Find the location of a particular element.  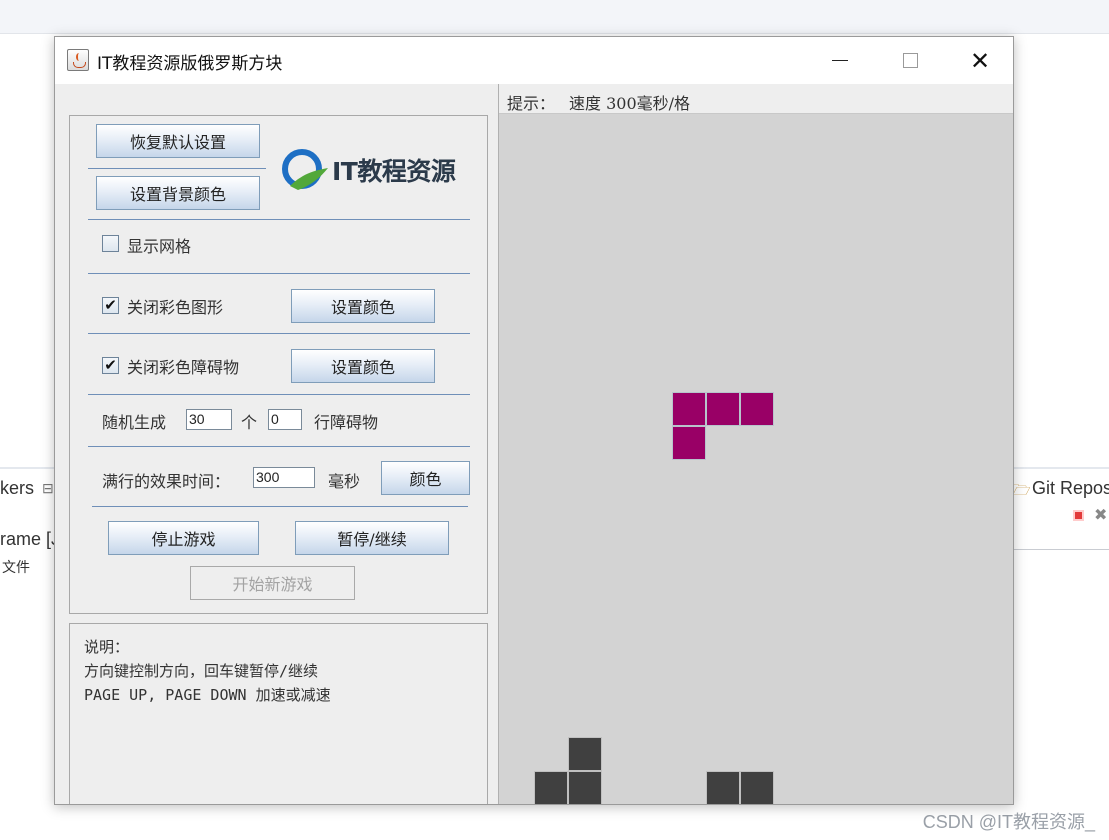

close-color-shapes-label: 关闭彩色图形 is located at coordinates (175, 307).